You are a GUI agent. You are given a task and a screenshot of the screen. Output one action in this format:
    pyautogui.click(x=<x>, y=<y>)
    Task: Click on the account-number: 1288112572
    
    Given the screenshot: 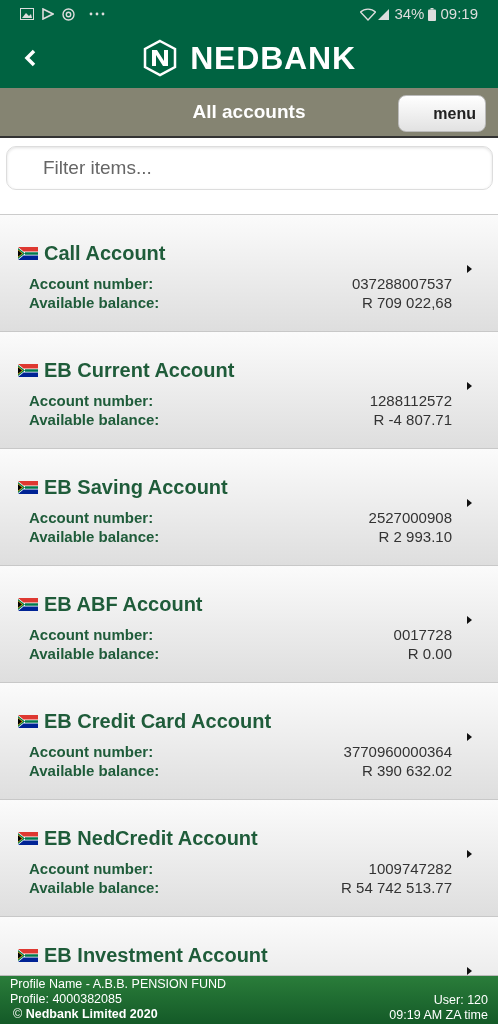 What is the action you would take?
    pyautogui.click(x=410, y=400)
    